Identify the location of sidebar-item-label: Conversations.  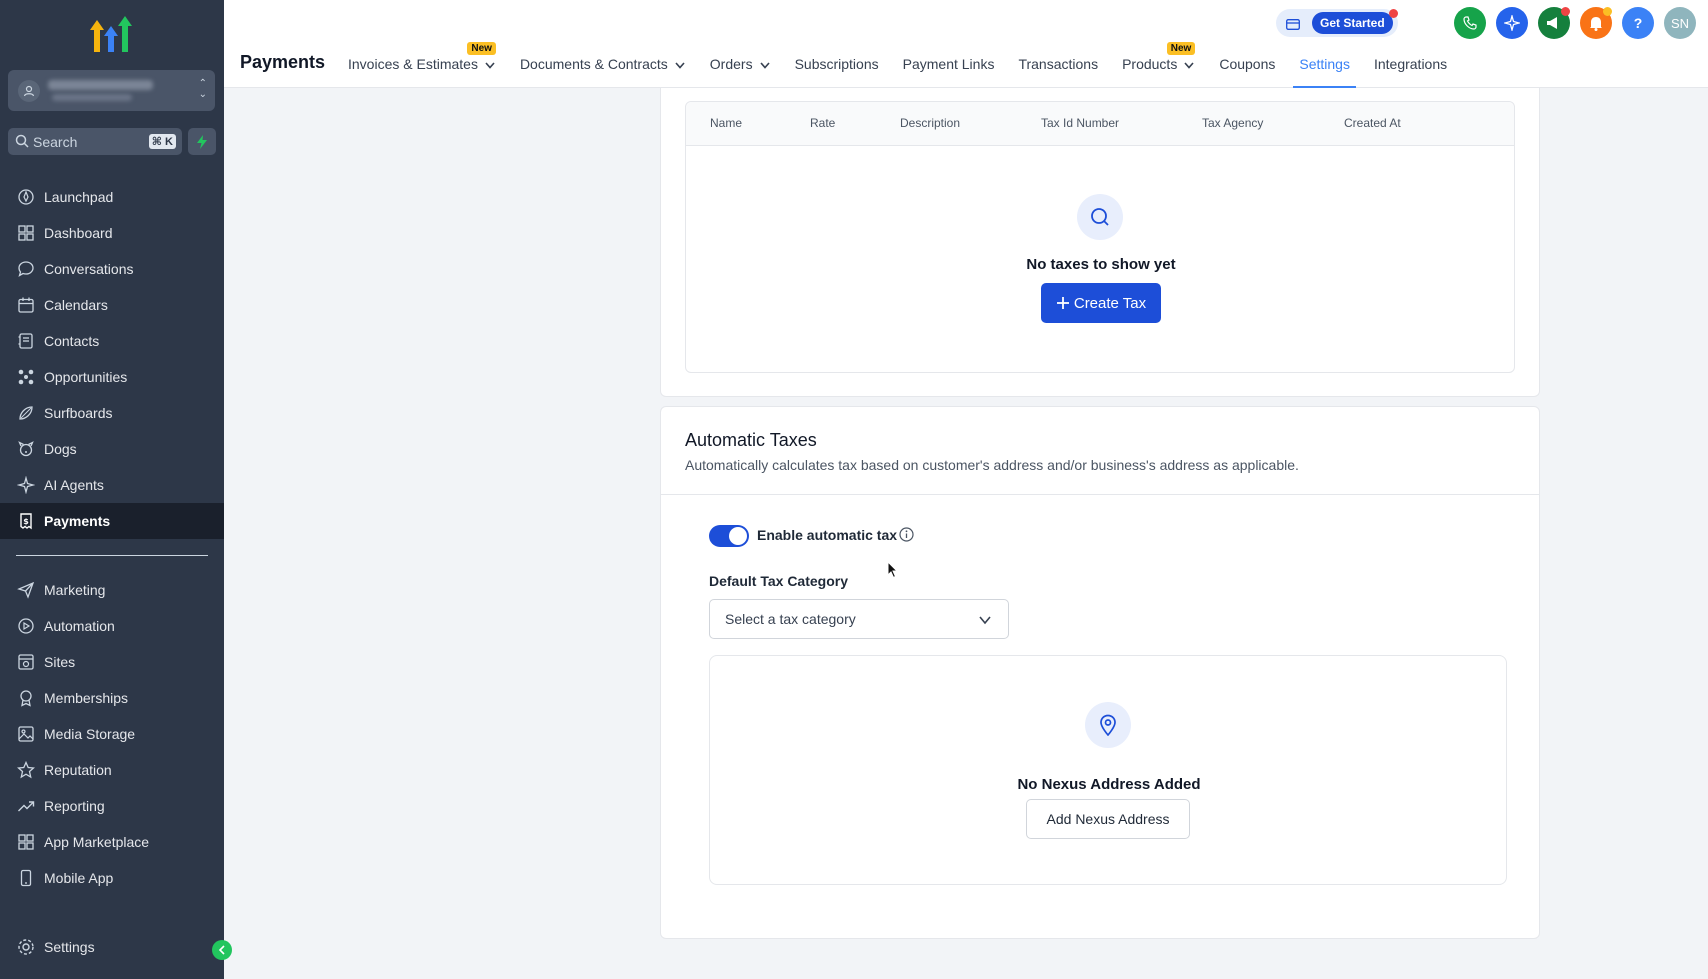
(89, 269).